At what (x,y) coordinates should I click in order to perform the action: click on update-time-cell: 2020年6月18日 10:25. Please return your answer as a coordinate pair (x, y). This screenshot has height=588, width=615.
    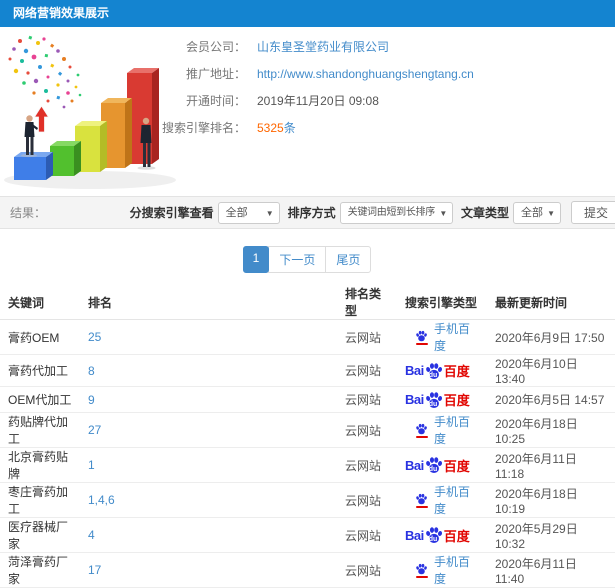
    Looking at the image, I should click on (551, 430).